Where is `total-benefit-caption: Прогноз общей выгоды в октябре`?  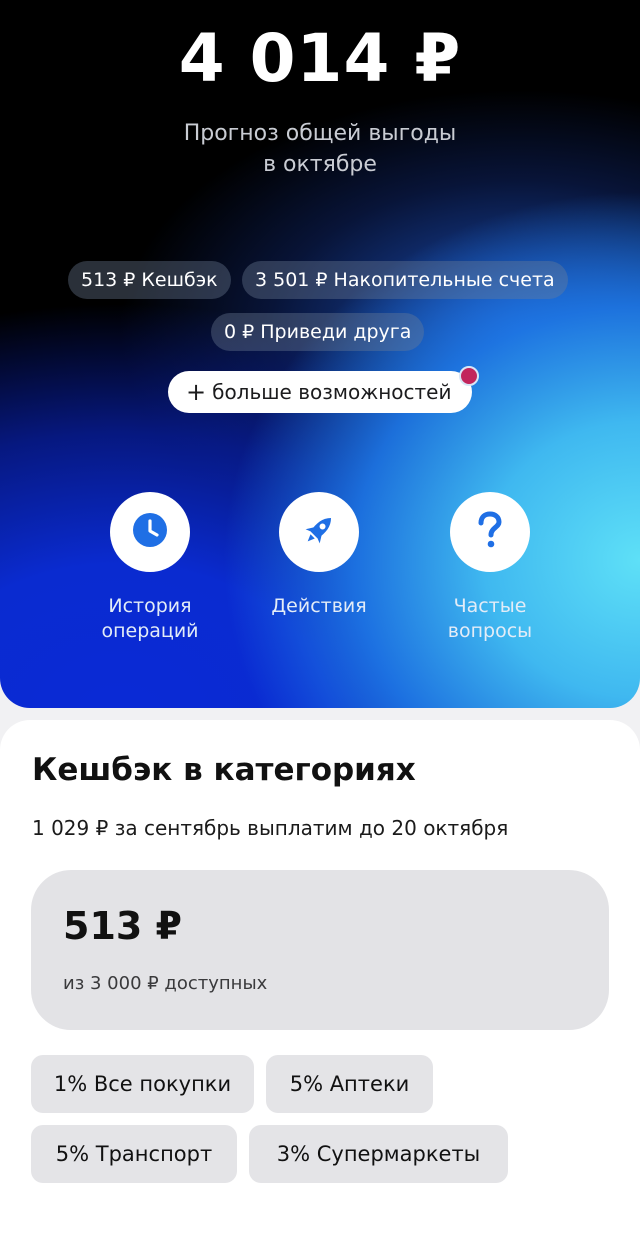 total-benefit-caption: Прогноз общей выгоды в октябре is located at coordinates (320, 149).